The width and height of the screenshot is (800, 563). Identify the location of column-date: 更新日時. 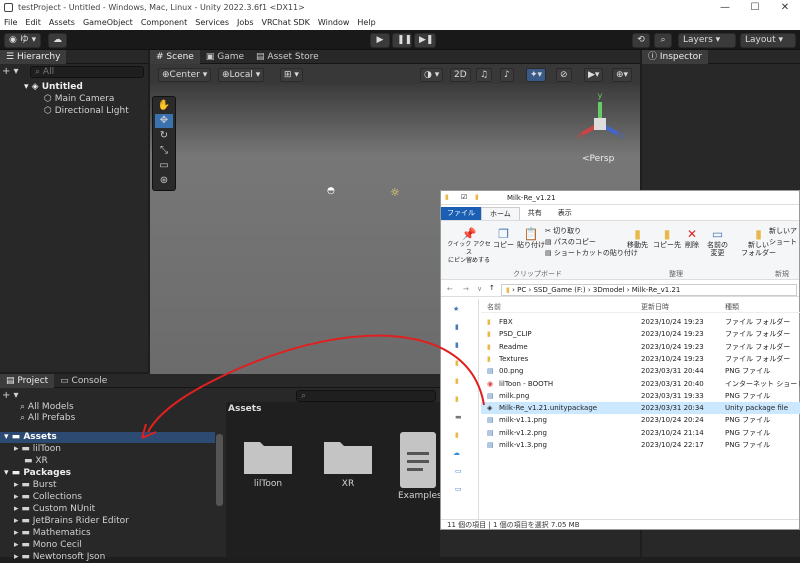
(655, 307).